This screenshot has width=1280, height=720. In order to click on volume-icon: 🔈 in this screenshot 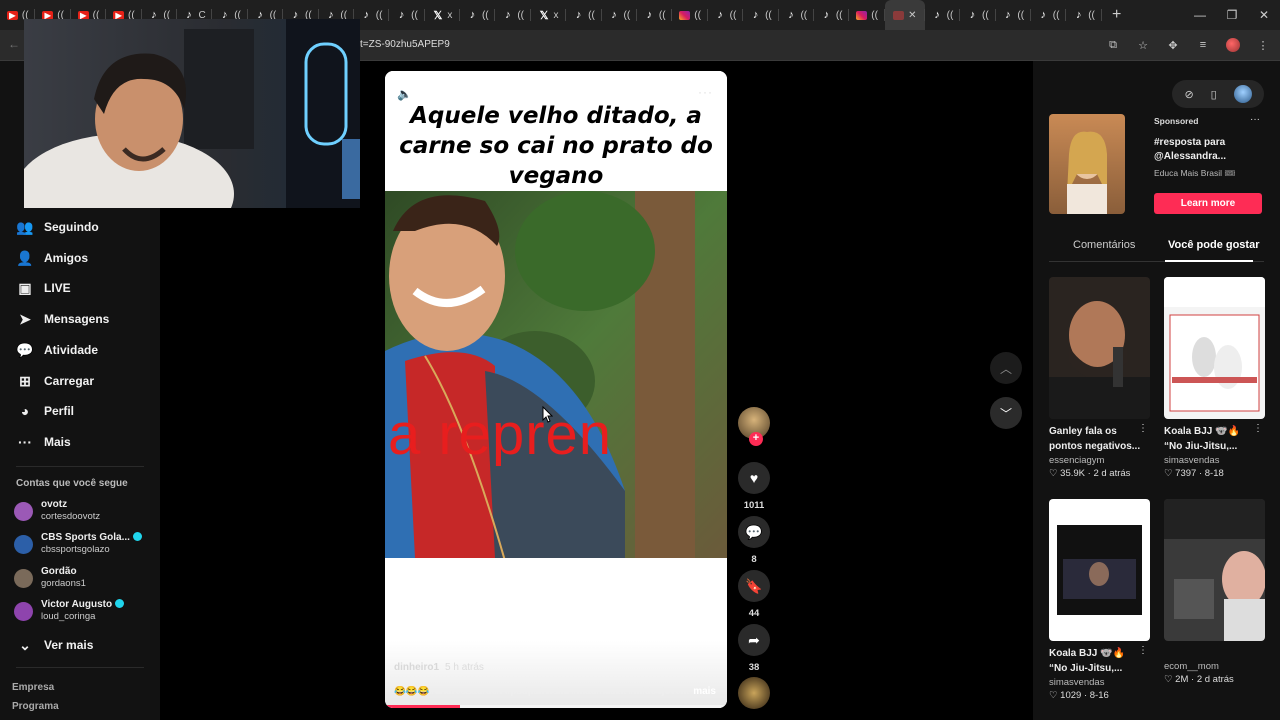, I will do `click(404, 94)`.